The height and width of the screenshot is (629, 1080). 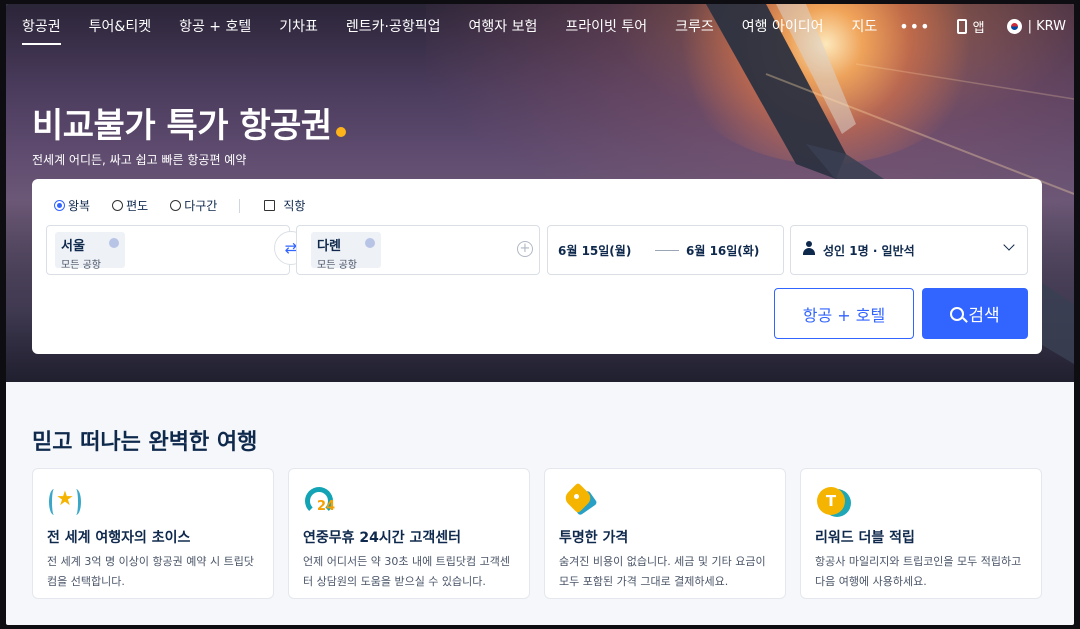 I want to click on date-range-field: 6월 15일(월) 6월 16일(화), so click(x=665, y=250).